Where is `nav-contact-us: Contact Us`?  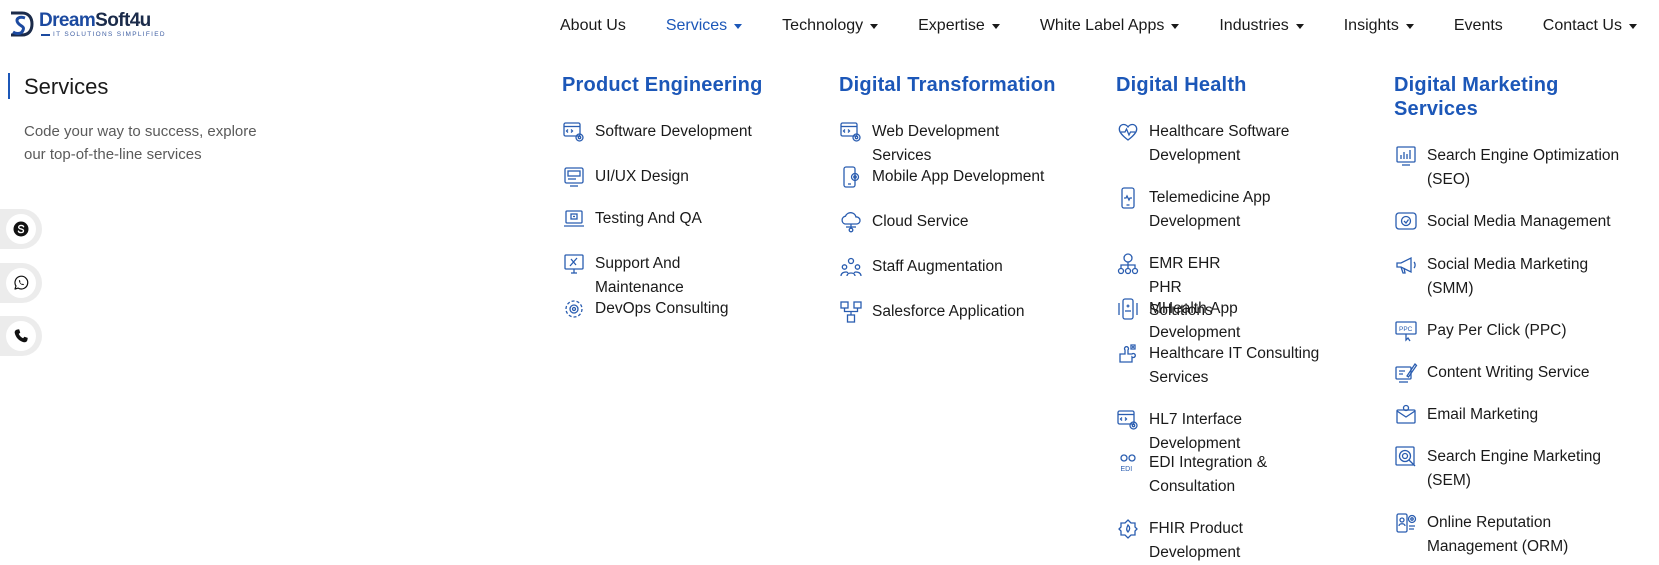 nav-contact-us: Contact Us is located at coordinates (1590, 26).